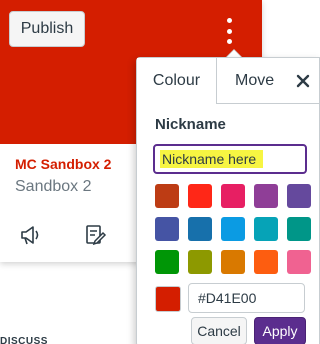 This screenshot has height=344, width=320. What do you see at coordinates (190, 124) in the screenshot?
I see `nickname-label: Nickname` at bounding box center [190, 124].